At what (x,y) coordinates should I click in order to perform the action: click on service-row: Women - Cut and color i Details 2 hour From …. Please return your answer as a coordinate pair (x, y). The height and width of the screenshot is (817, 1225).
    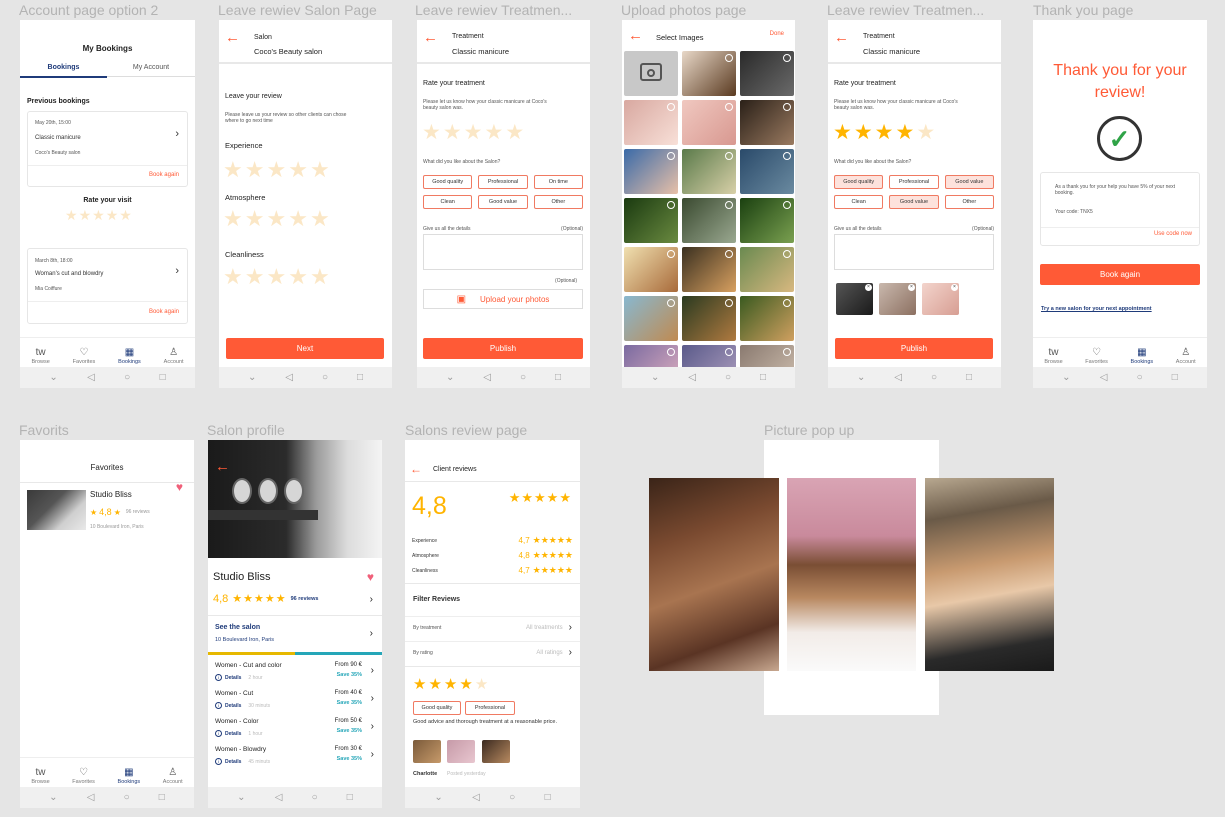
    Looking at the image, I should click on (295, 674).